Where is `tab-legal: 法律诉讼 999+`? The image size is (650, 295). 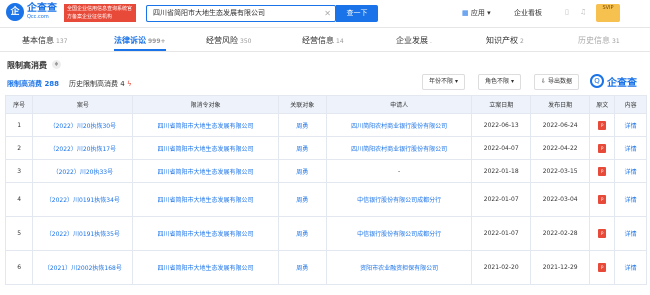 tab-legal: 法律诉讼 999+ is located at coordinates (140, 43).